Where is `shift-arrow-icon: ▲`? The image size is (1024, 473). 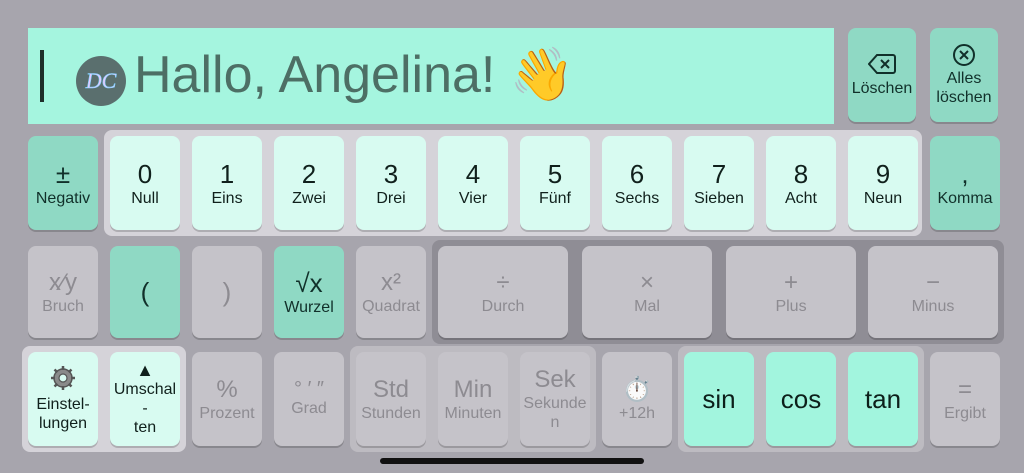 shift-arrow-icon: ▲ is located at coordinates (145, 370).